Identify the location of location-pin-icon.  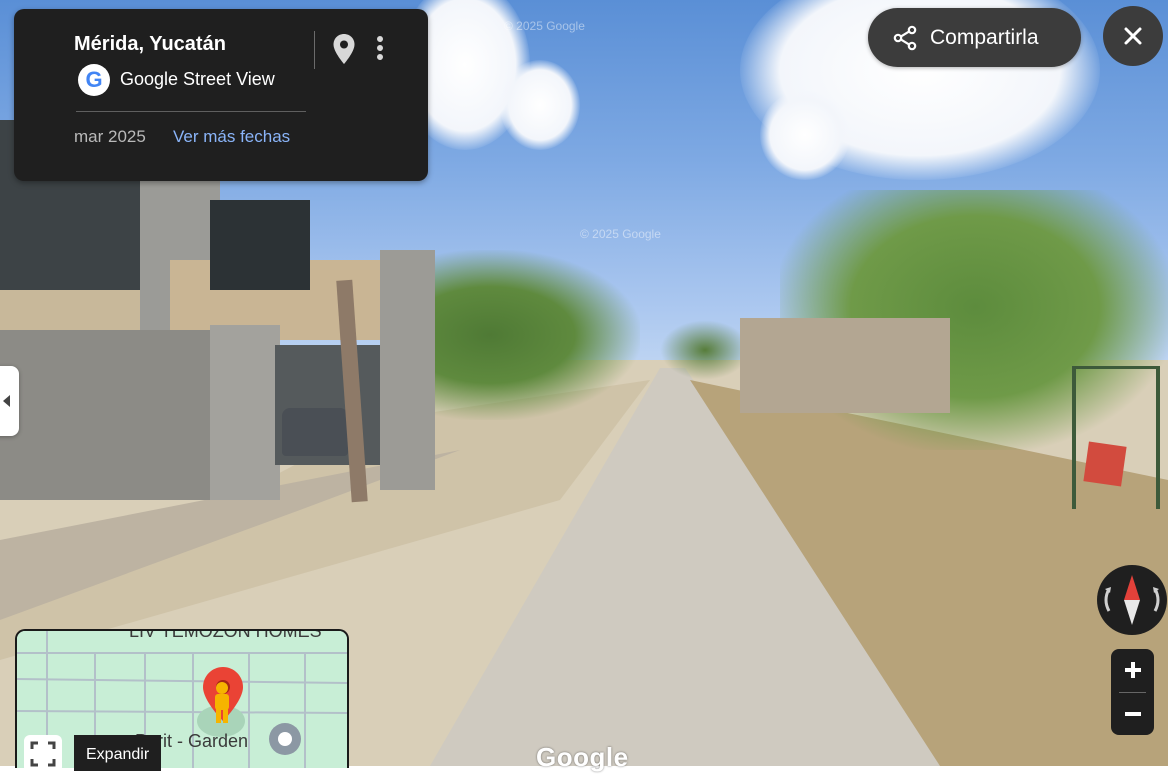
(344, 49).